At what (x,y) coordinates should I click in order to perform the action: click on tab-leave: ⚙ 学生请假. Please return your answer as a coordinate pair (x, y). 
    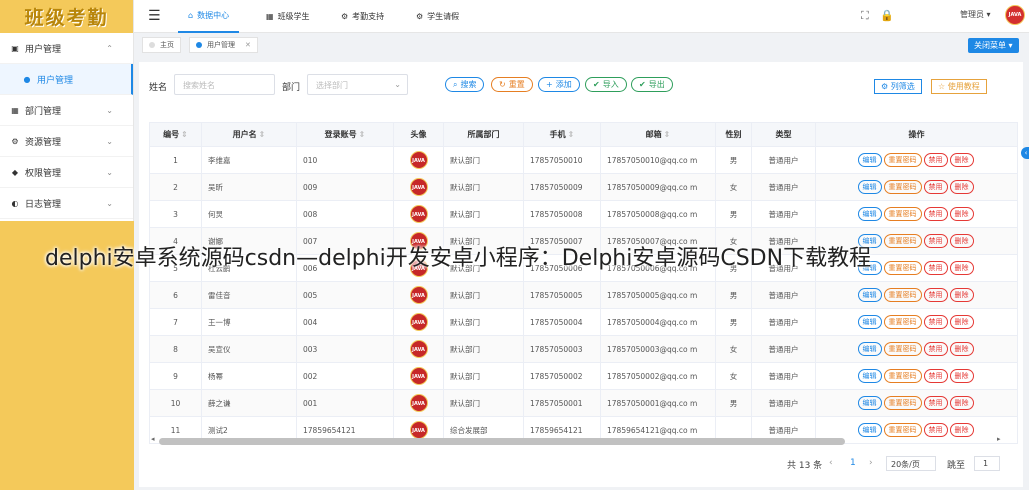
    Looking at the image, I should click on (437, 16).